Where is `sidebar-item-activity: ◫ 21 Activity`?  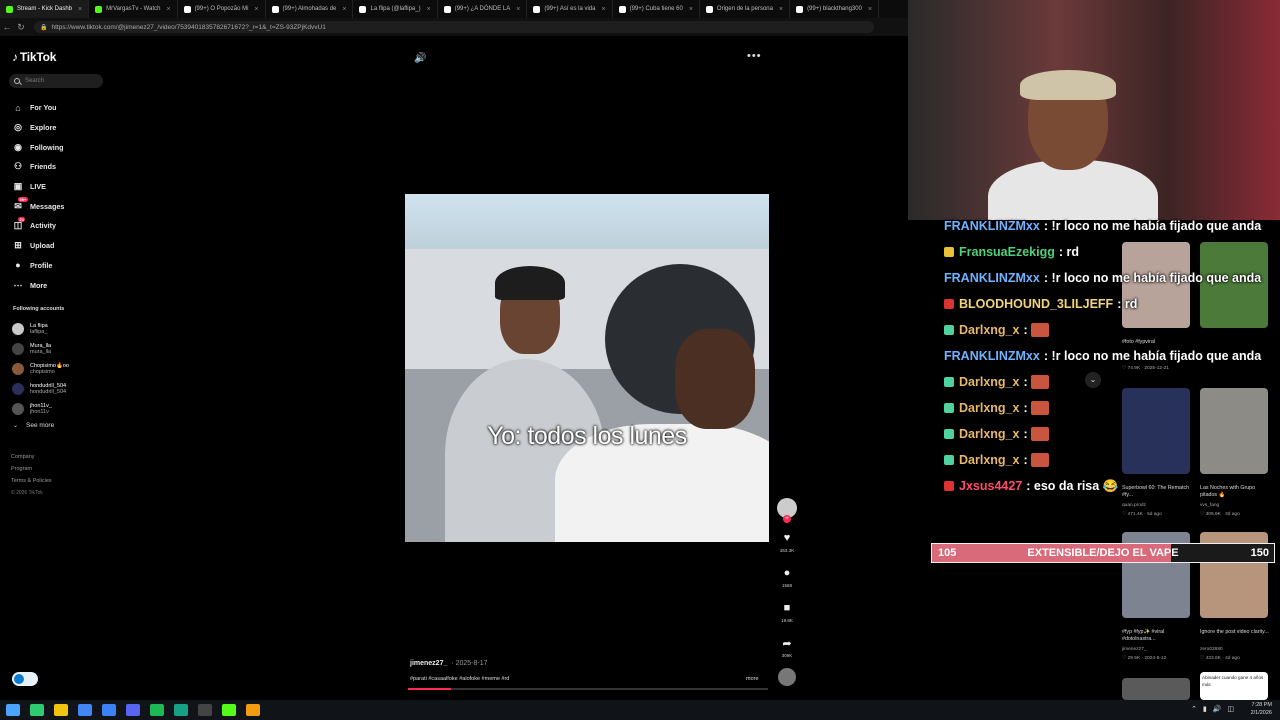
sidebar-item-activity: ◫ 21 Activity is located at coordinates (38, 226).